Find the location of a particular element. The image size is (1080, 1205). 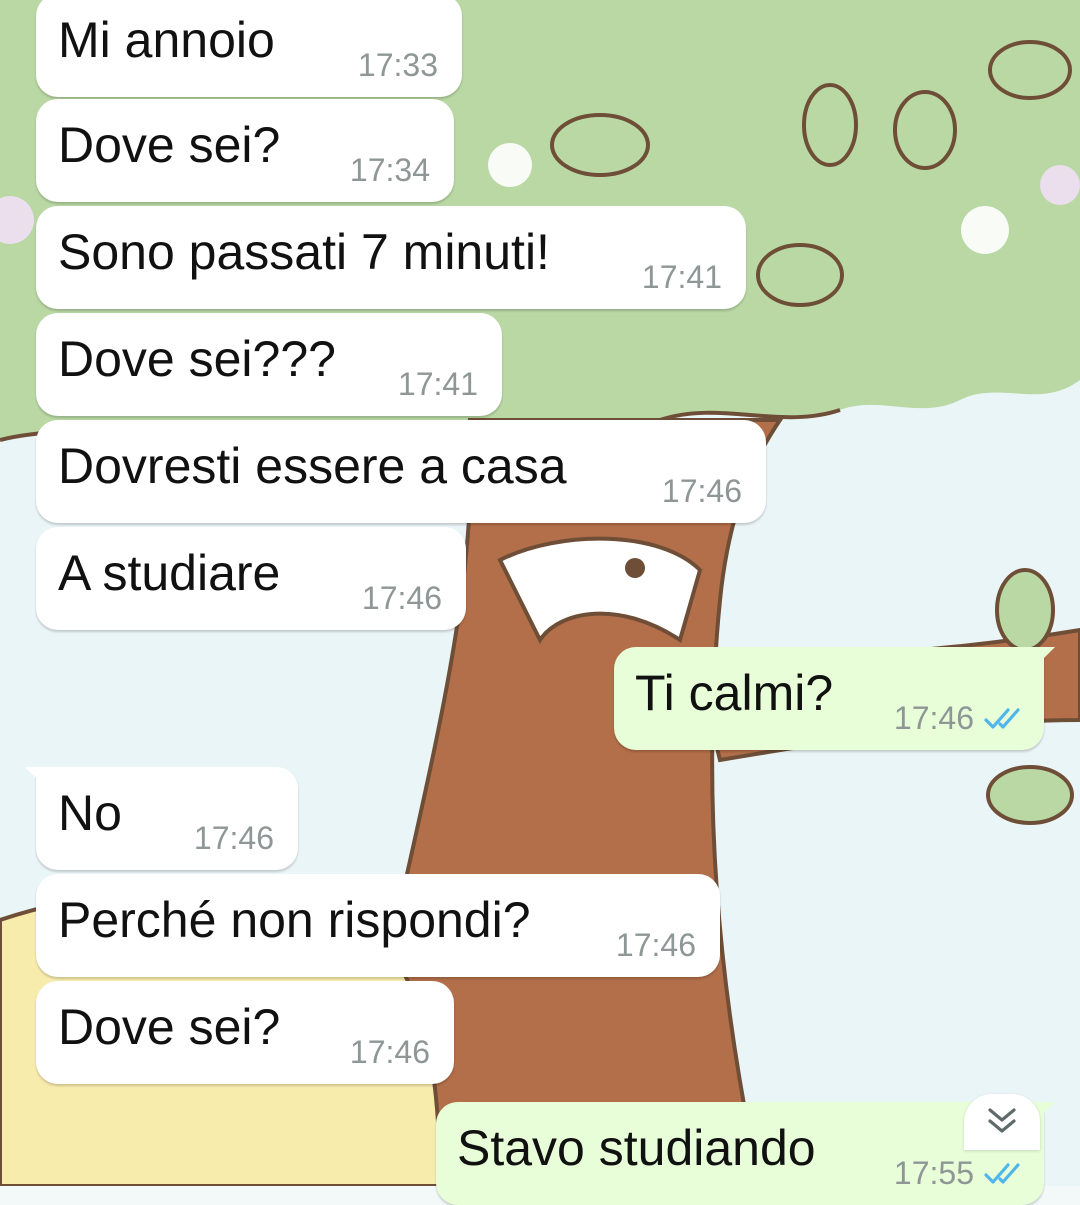

scroll-down-button is located at coordinates (1002, 1122).